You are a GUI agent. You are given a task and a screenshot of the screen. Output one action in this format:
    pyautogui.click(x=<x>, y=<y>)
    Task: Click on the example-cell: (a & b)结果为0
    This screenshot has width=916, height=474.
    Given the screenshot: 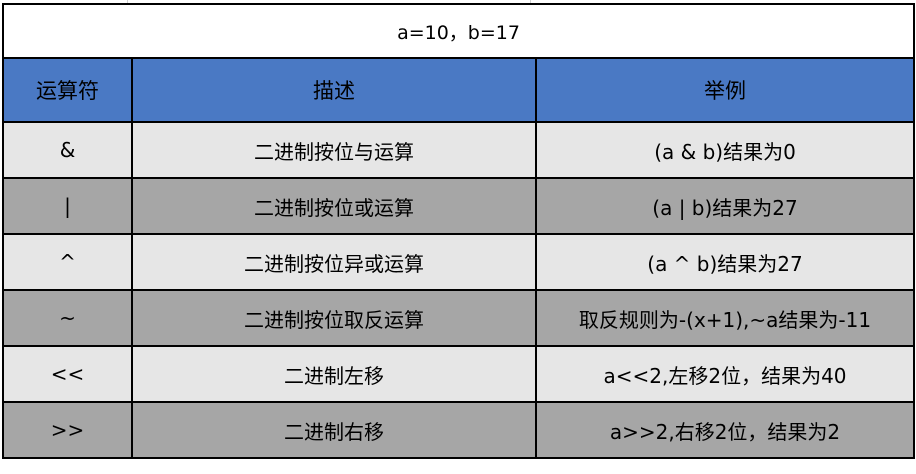 What is the action you would take?
    pyautogui.click(x=725, y=150)
    